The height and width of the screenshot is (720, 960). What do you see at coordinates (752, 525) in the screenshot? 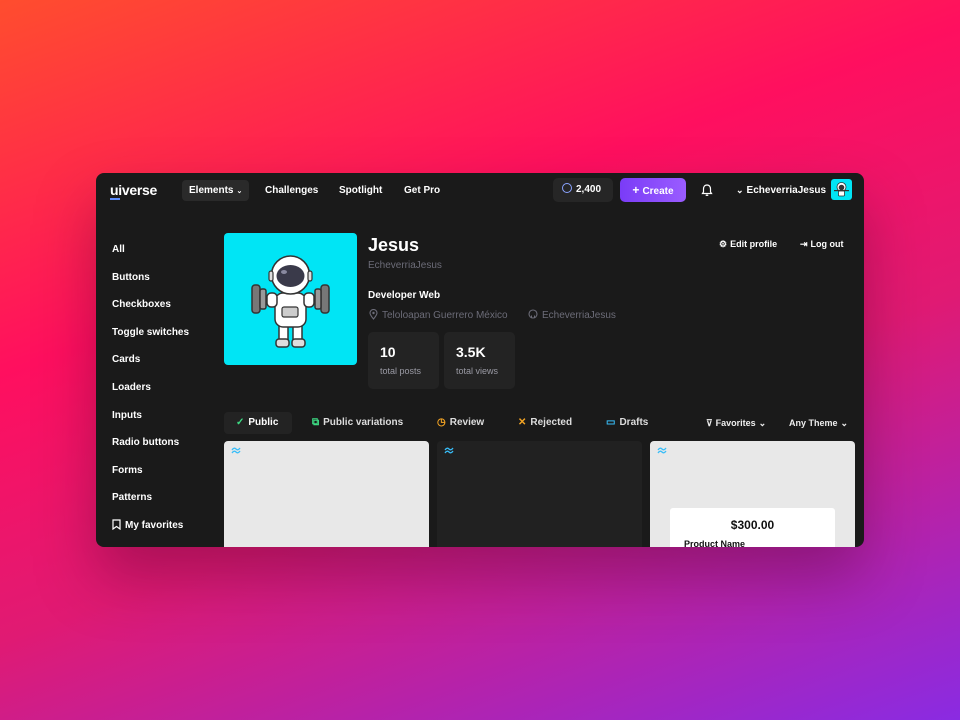
I see `product-price: $300.00` at bounding box center [752, 525].